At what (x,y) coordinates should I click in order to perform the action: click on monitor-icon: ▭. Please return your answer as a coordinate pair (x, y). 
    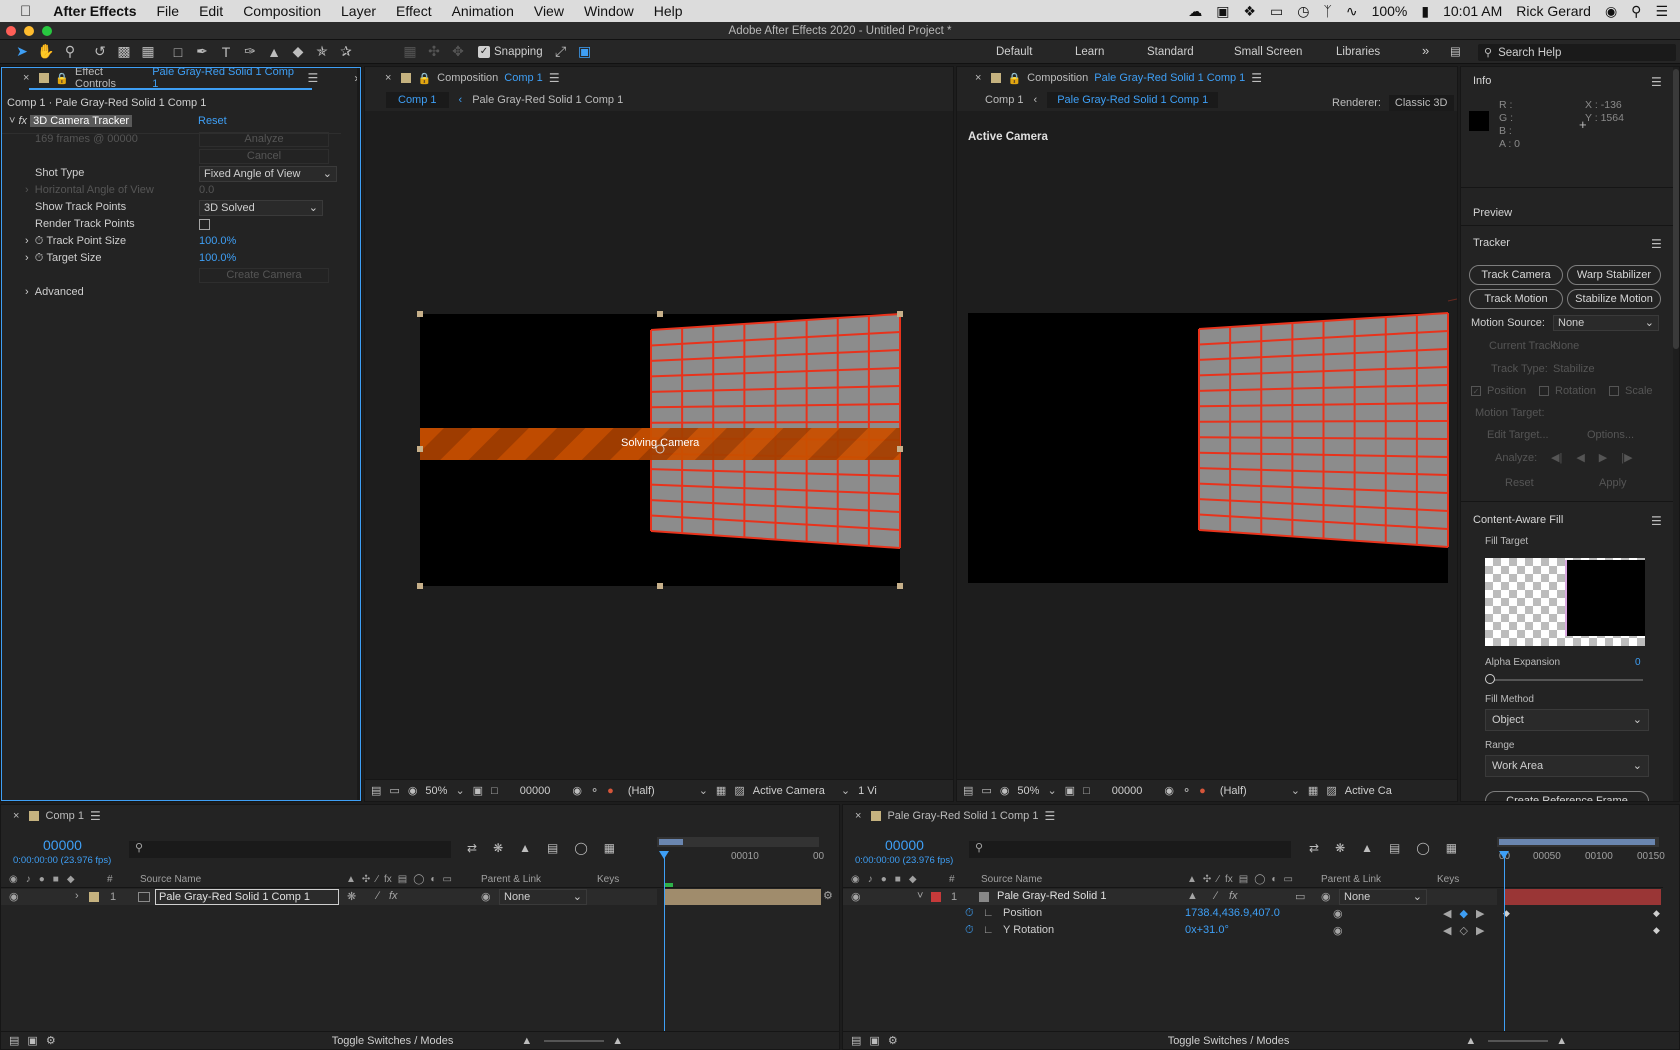
    Looking at the image, I should click on (986, 790).